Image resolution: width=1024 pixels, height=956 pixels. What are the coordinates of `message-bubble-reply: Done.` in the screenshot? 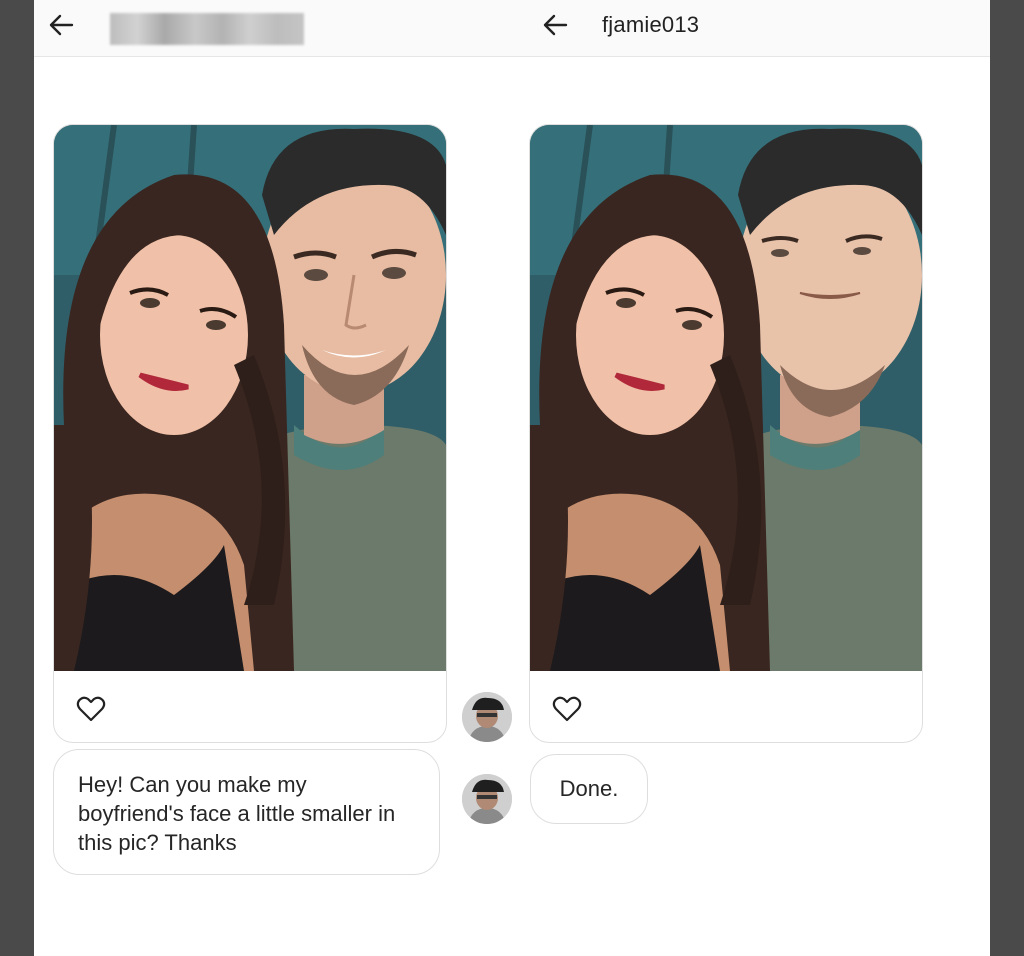 It's located at (589, 789).